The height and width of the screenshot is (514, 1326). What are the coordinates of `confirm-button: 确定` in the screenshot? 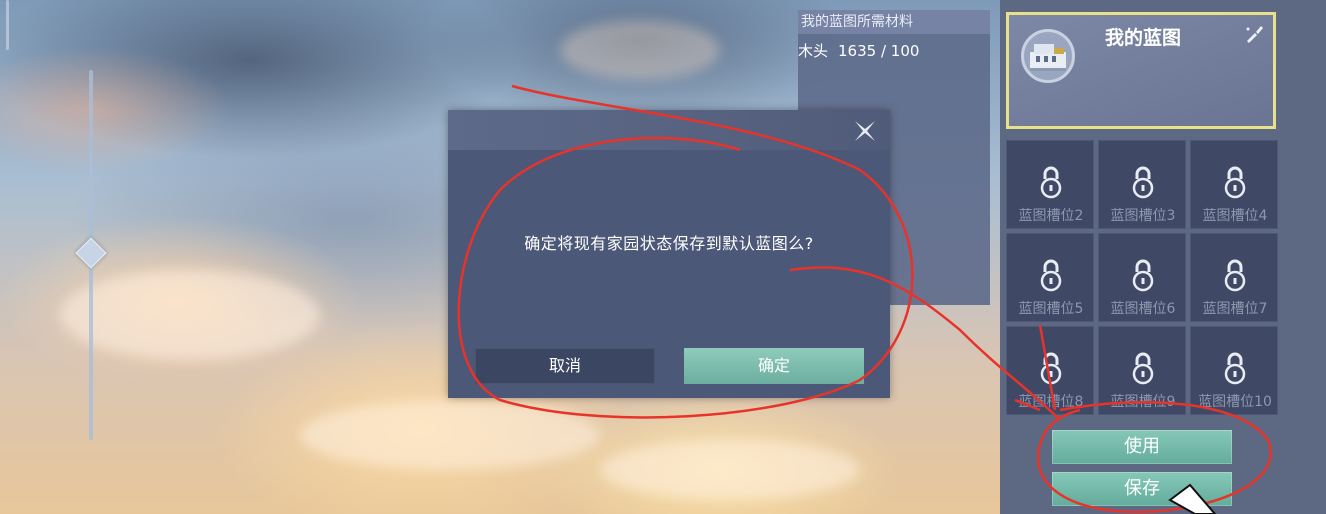 It's located at (774, 366).